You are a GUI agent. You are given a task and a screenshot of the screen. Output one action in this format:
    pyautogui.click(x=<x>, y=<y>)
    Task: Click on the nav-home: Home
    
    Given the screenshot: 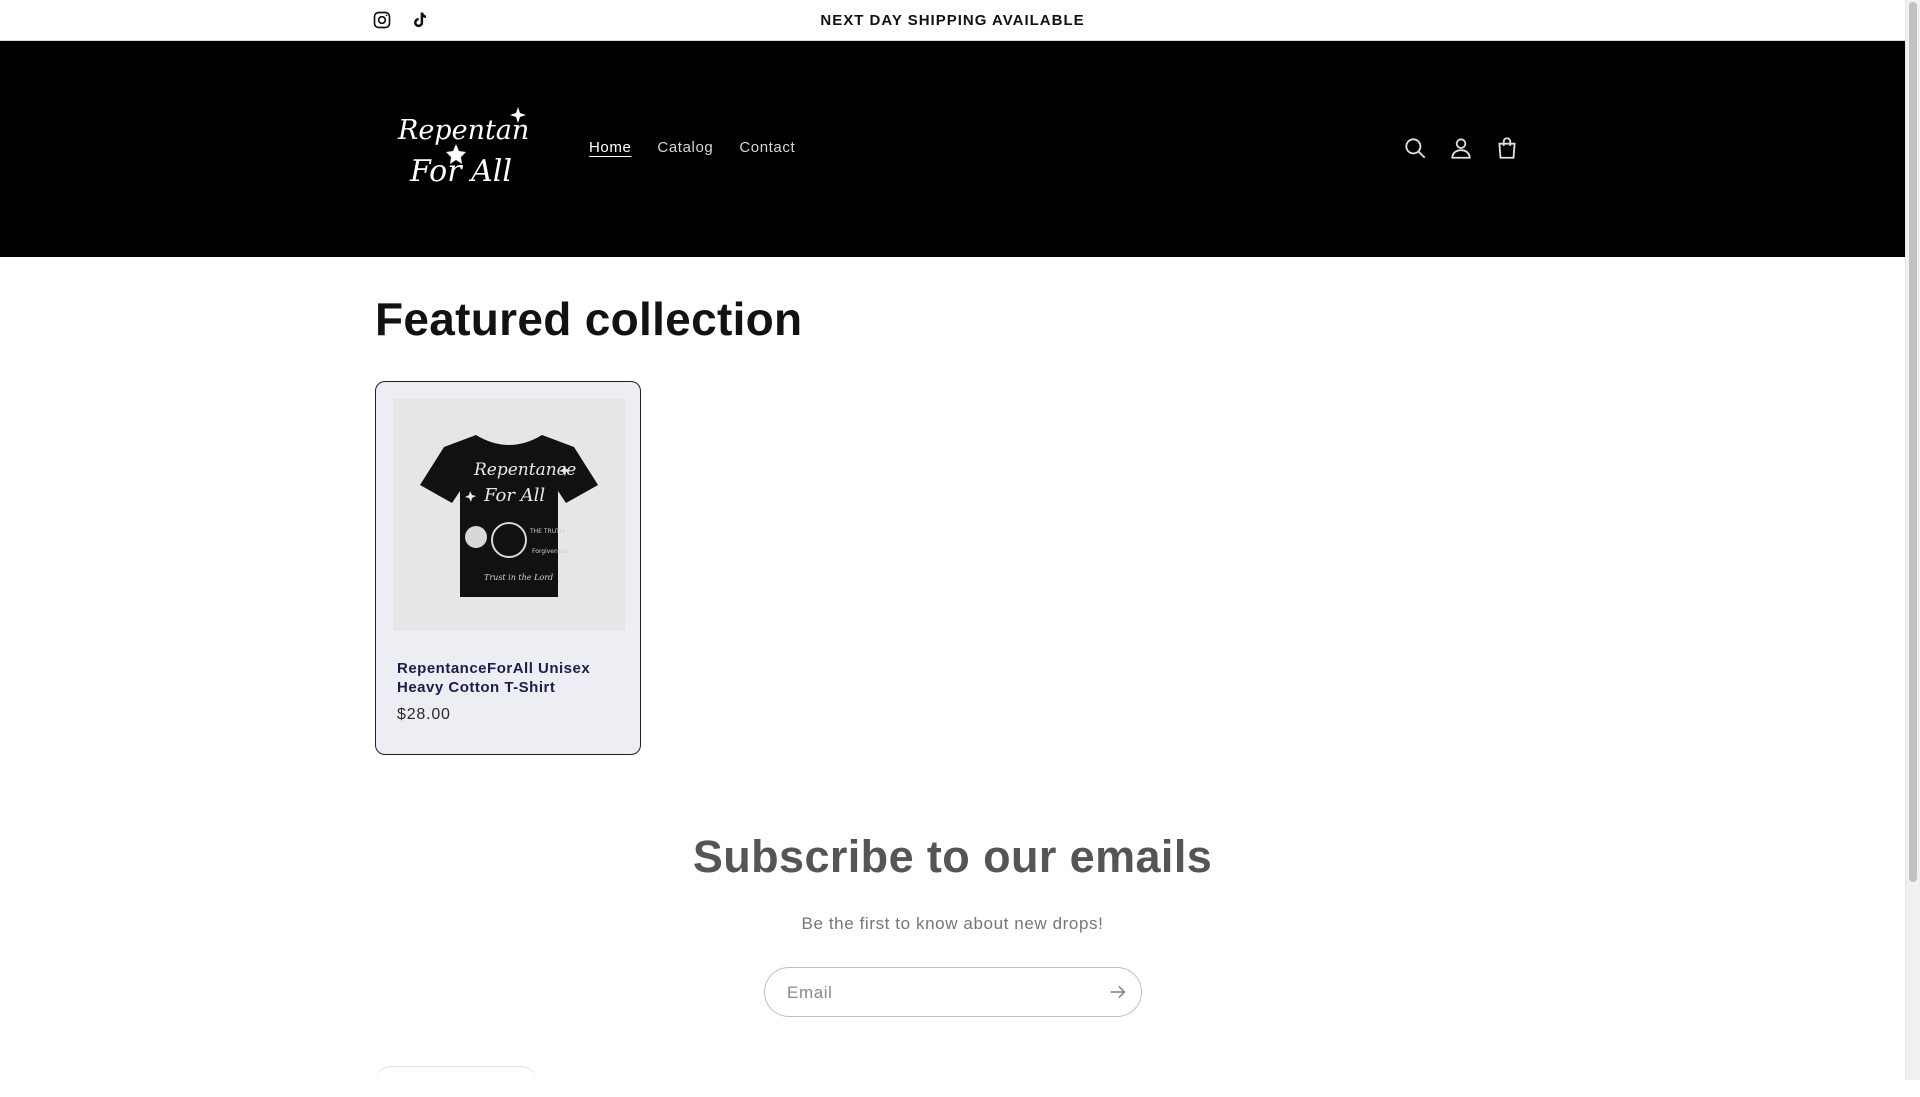 What is the action you would take?
    pyautogui.click(x=610, y=147)
    